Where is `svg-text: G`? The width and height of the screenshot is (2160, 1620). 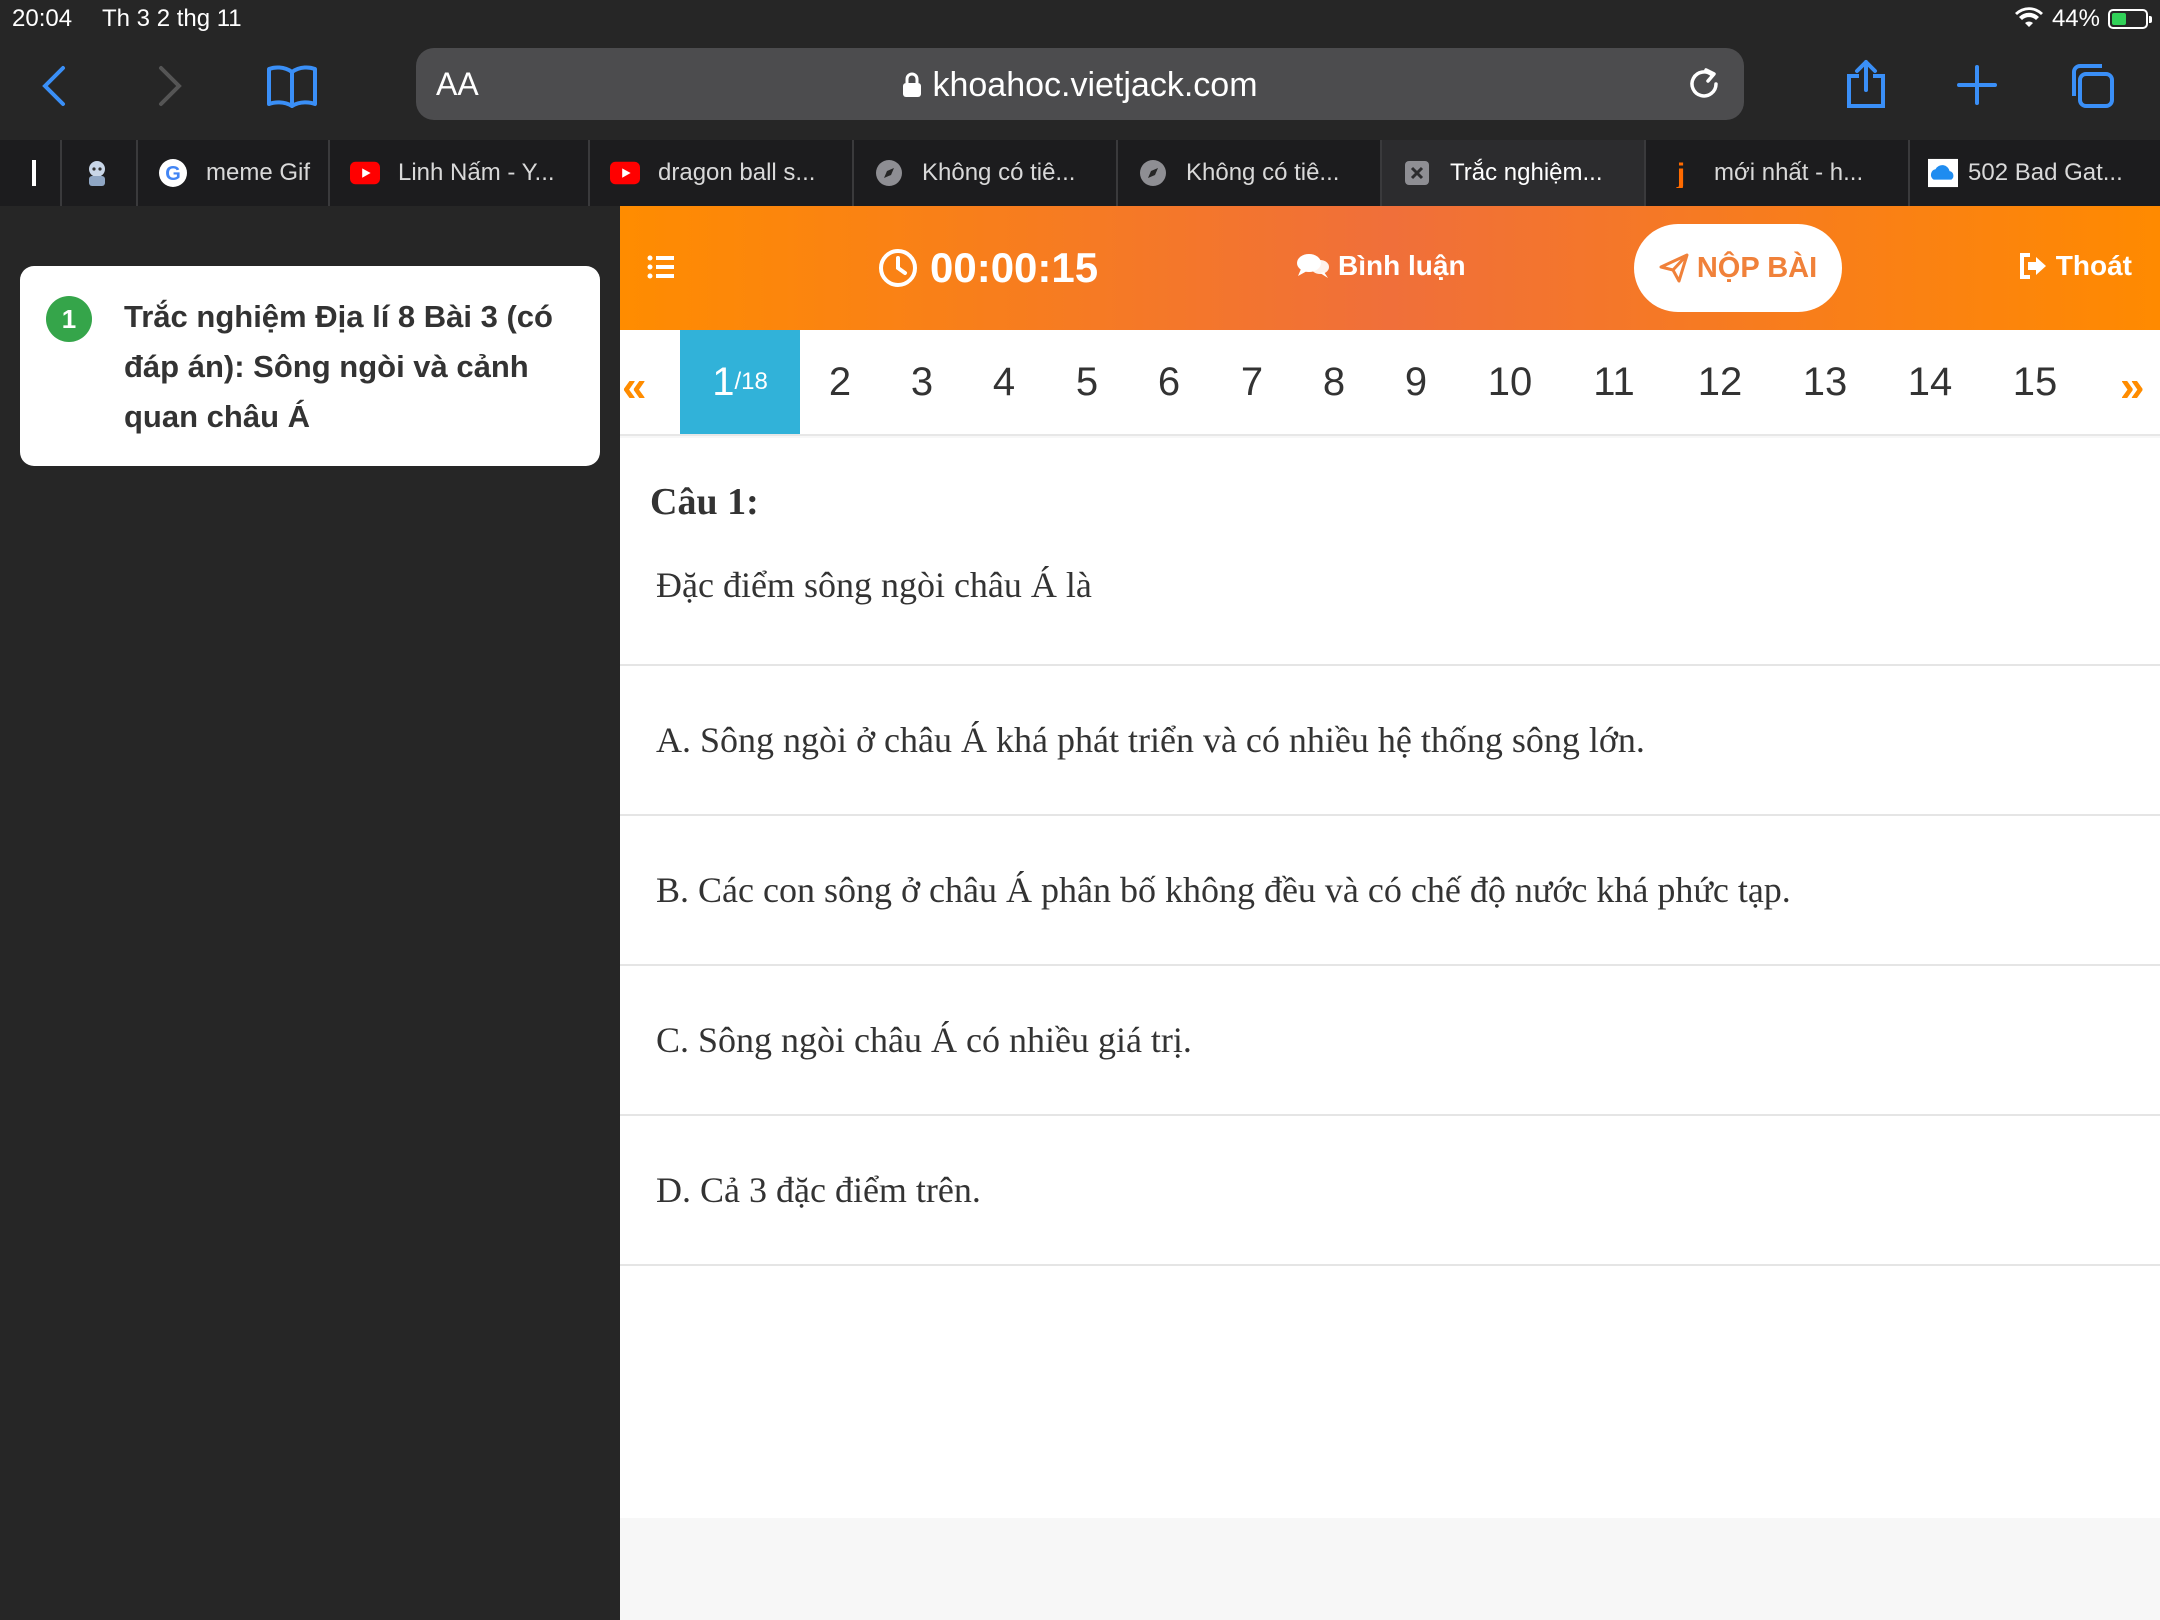
svg-text: G is located at coordinates (173, 174).